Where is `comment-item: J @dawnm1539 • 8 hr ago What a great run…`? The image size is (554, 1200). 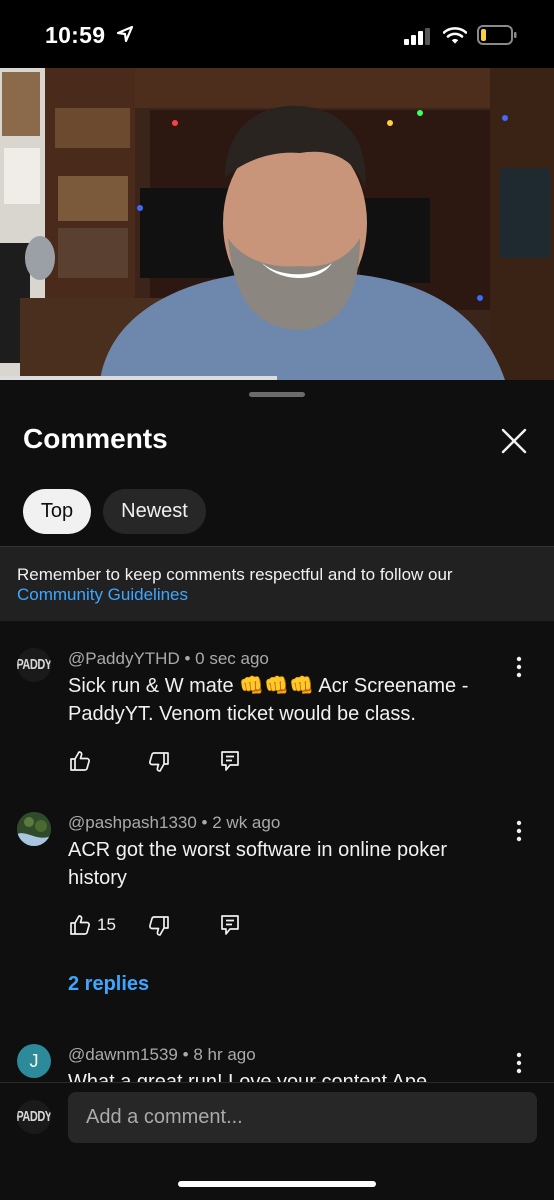
comment-item: J @dawnm1539 • 8 hr ago What a great run… is located at coordinates (277, 1059).